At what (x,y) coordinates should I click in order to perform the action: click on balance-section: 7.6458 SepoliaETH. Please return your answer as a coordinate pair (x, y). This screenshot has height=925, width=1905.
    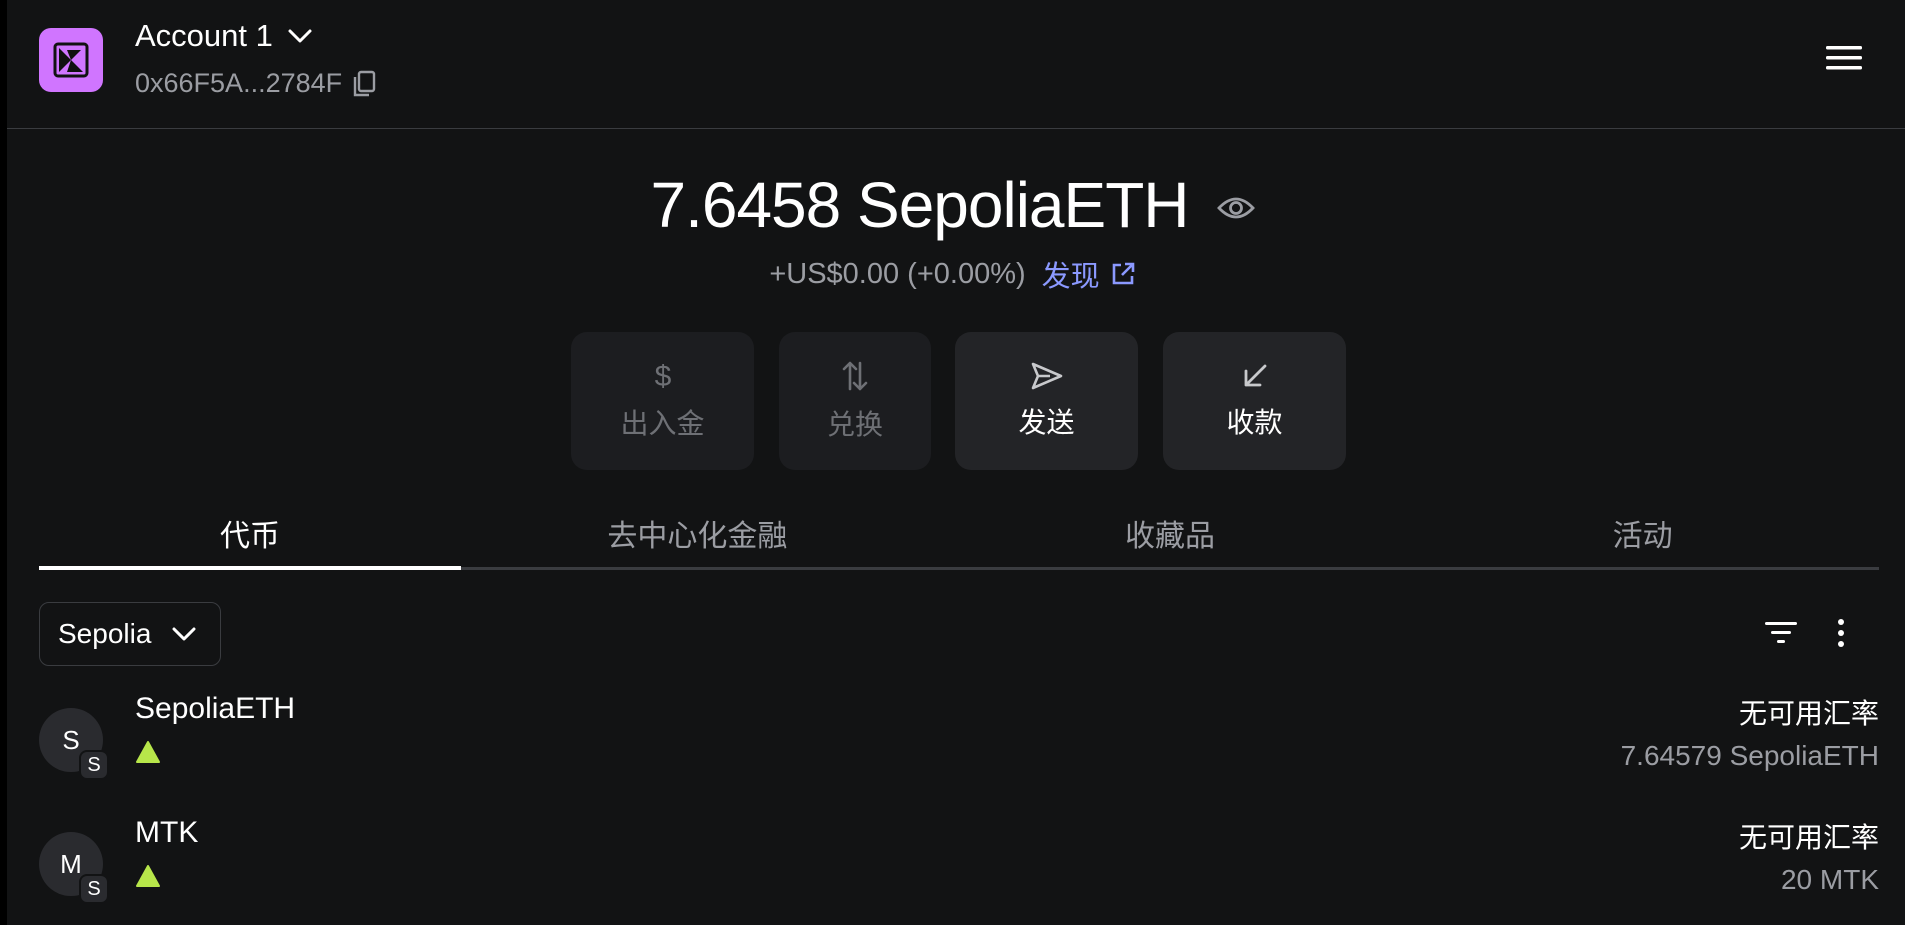
    Looking at the image, I should click on (952, 205).